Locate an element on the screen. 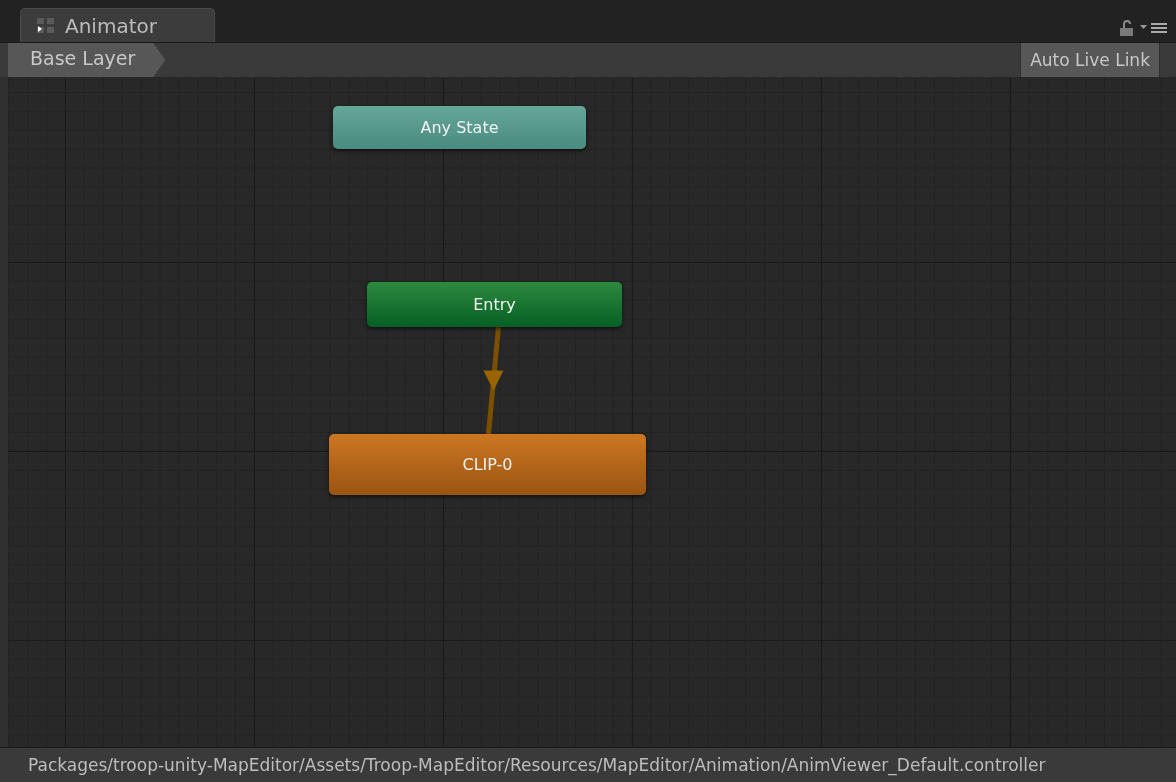  state-node: Entry is located at coordinates (494, 304).